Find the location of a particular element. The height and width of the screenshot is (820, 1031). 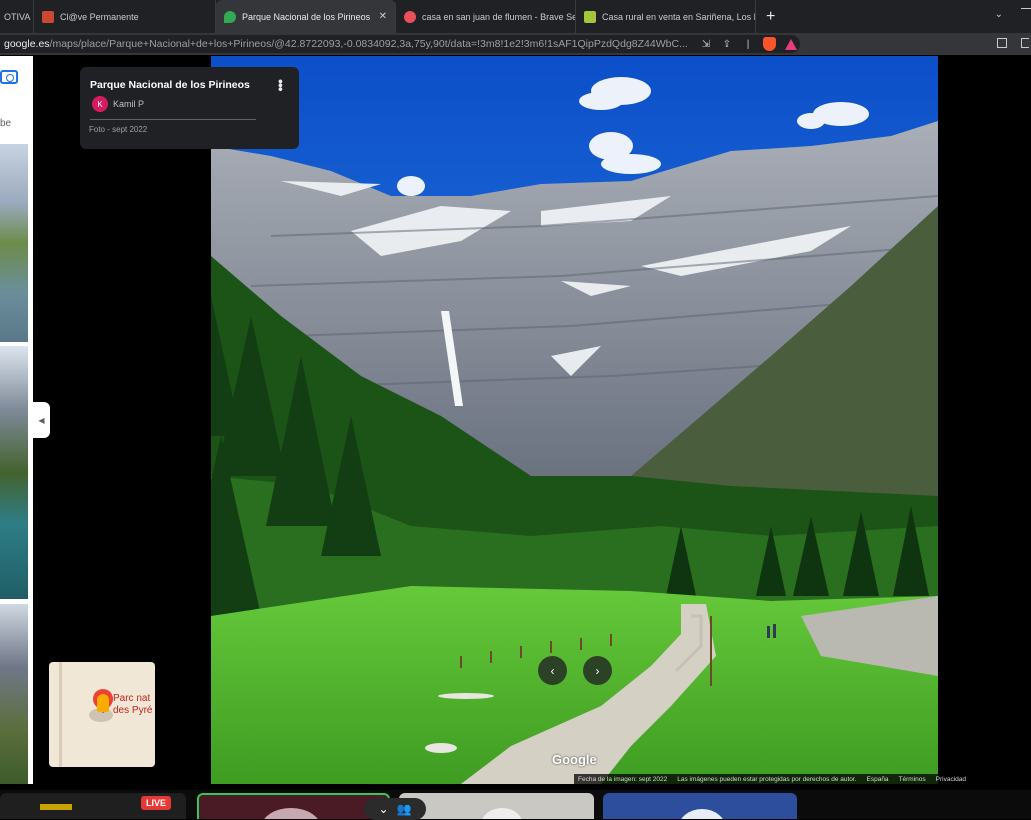

tab-casa-rural: Casa rural en venta en Sariñena, Los M is located at coordinates (666, 16).